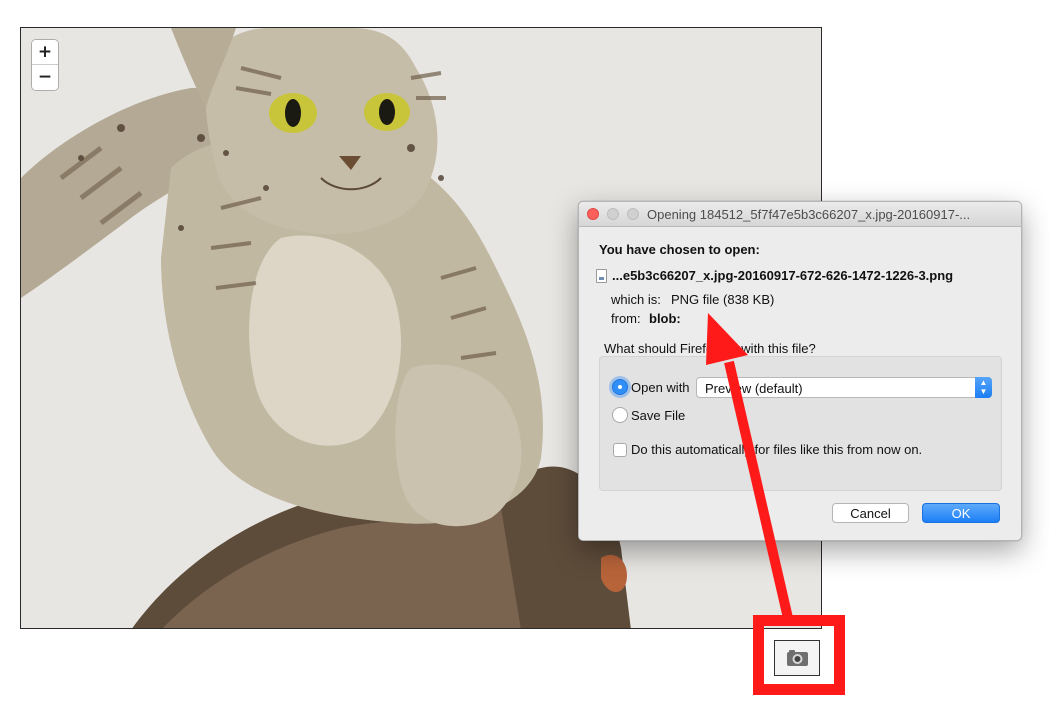  What do you see at coordinates (844, 387) in the screenshot?
I see `open-with-app-select: Preview (default) ▲ ▼` at bounding box center [844, 387].